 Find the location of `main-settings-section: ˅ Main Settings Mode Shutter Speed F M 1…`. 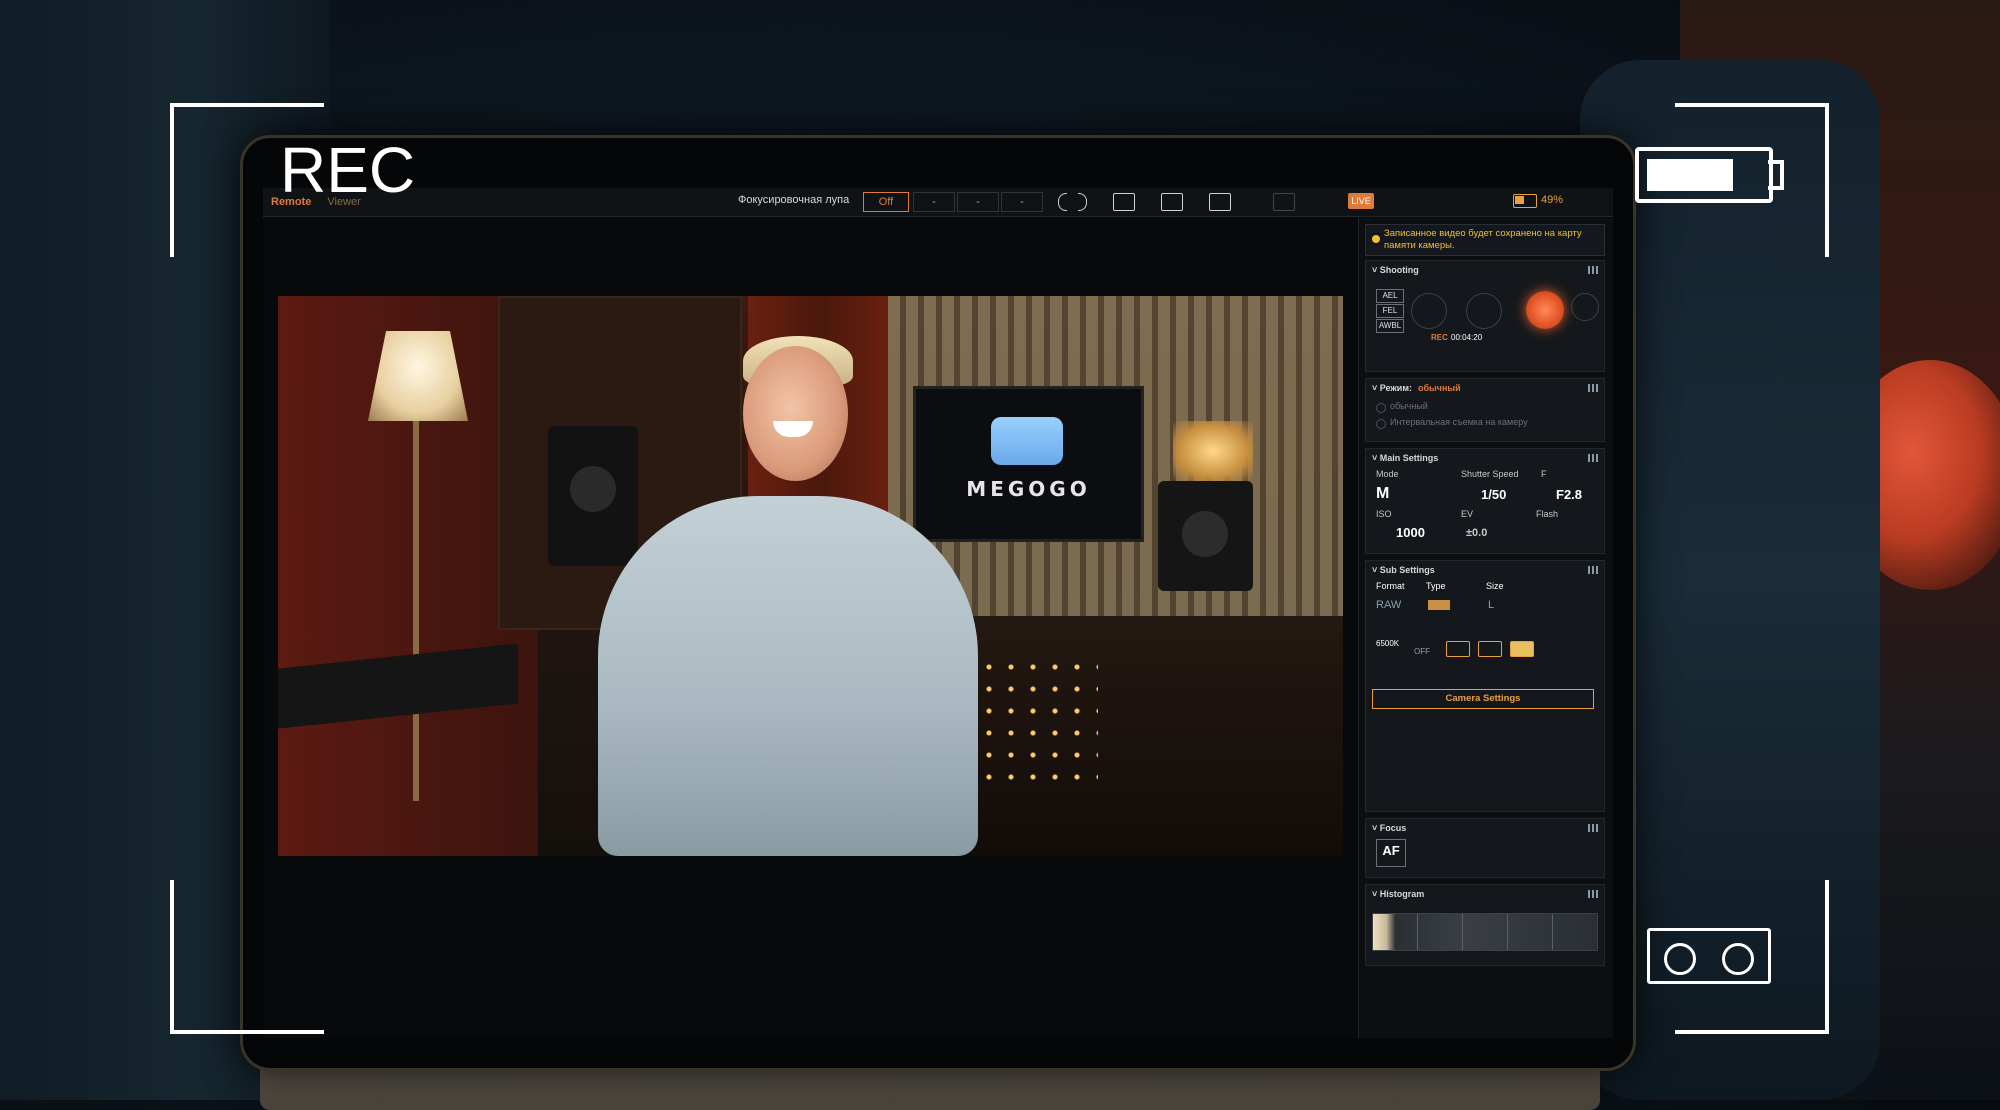

main-settings-section: ˅ Main Settings Mode Shutter Speed F M 1… is located at coordinates (1485, 501).